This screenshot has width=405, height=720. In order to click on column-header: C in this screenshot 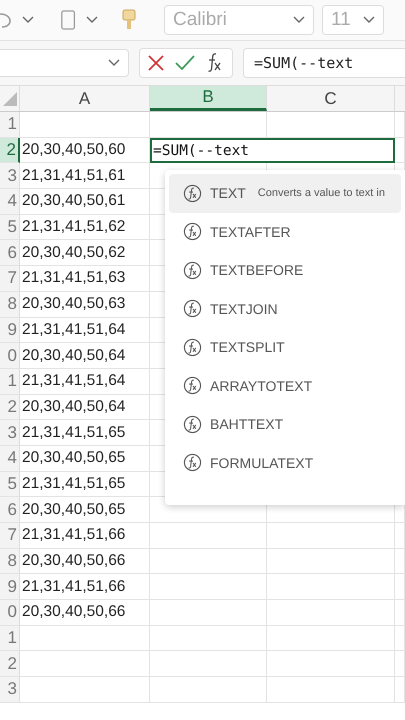, I will do `click(331, 98)`.